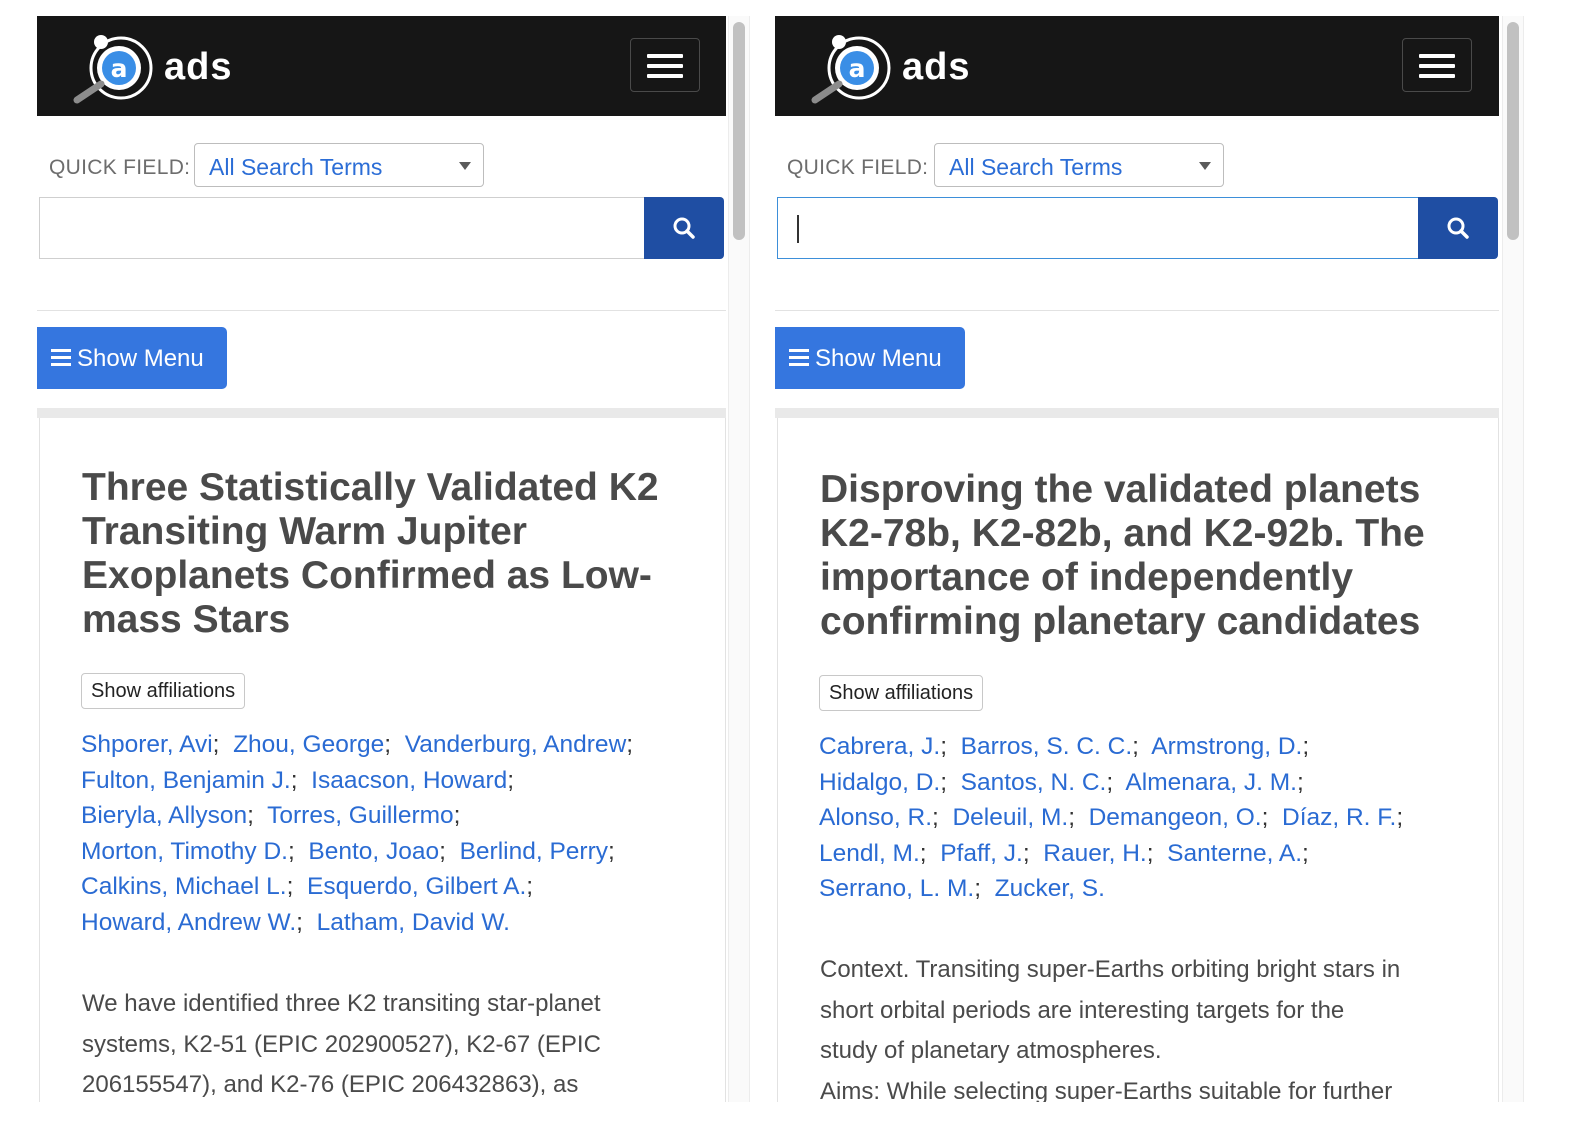  I want to click on author-link: Bieryla, Allyson, so click(164, 815).